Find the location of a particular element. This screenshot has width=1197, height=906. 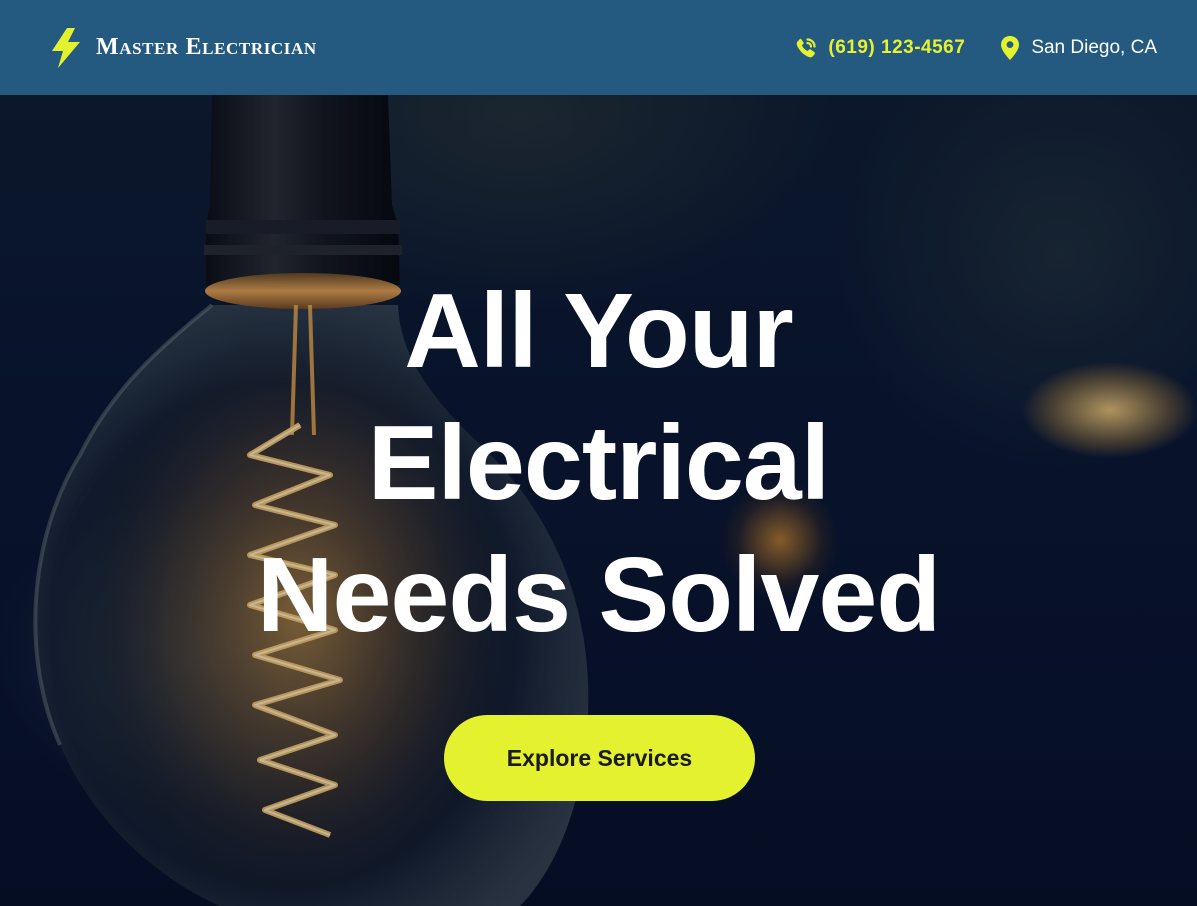

explore-services-button: Explore Services is located at coordinates (599, 758).